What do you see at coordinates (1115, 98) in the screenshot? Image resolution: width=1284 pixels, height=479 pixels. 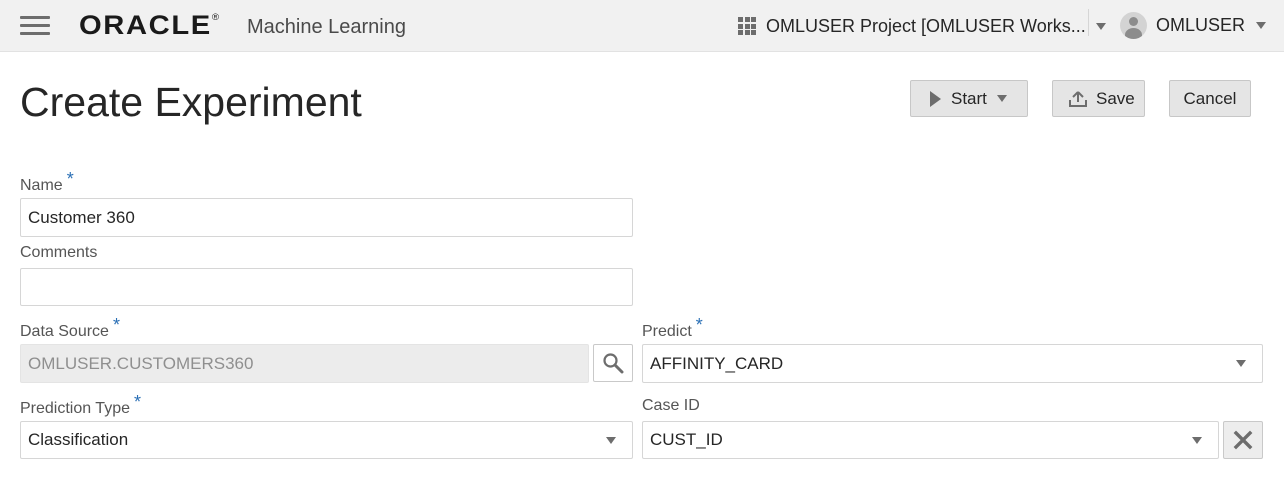 I see `save-button-label: Save` at bounding box center [1115, 98].